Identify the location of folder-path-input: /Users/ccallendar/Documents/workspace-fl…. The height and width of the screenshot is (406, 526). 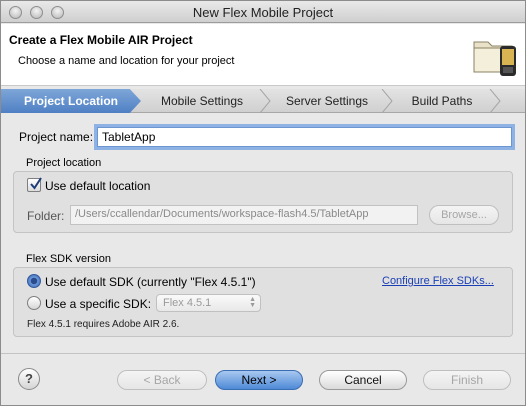
(244, 215).